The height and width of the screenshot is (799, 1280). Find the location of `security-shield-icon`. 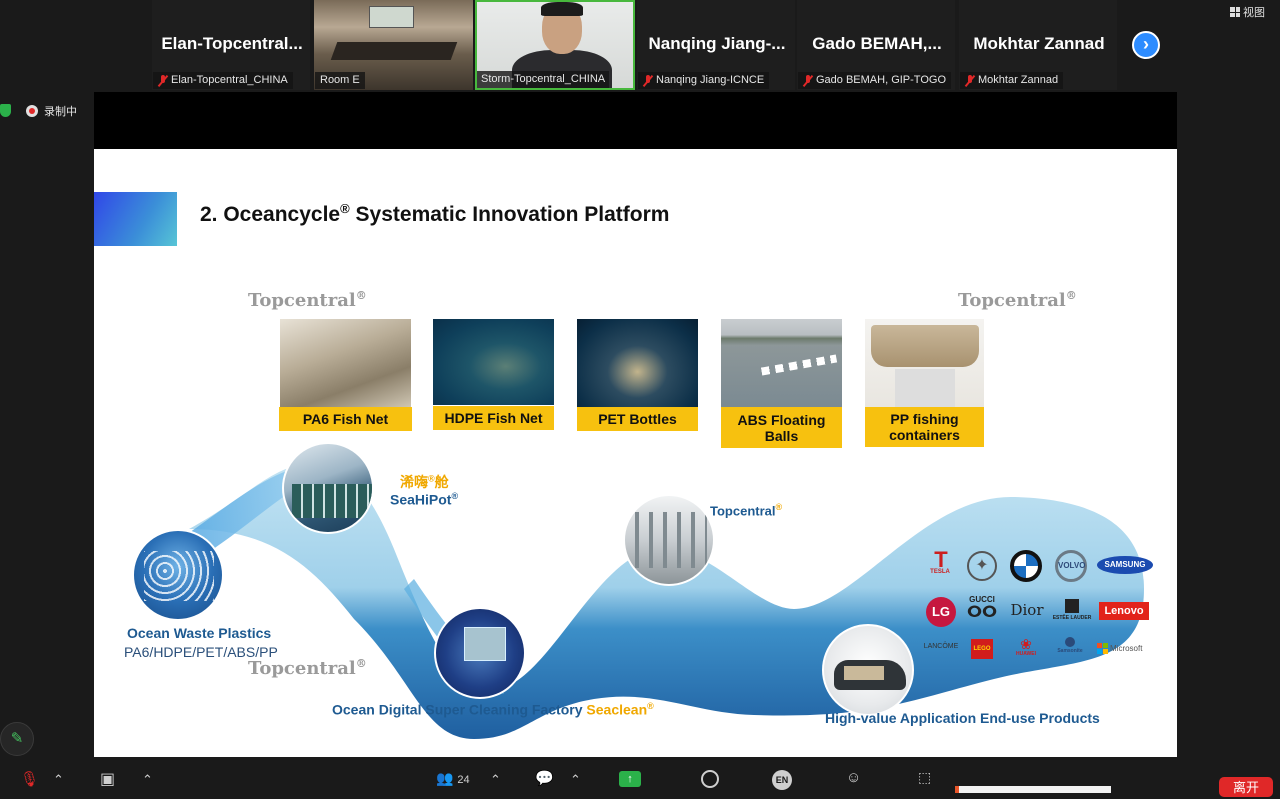

security-shield-icon is located at coordinates (5, 110).